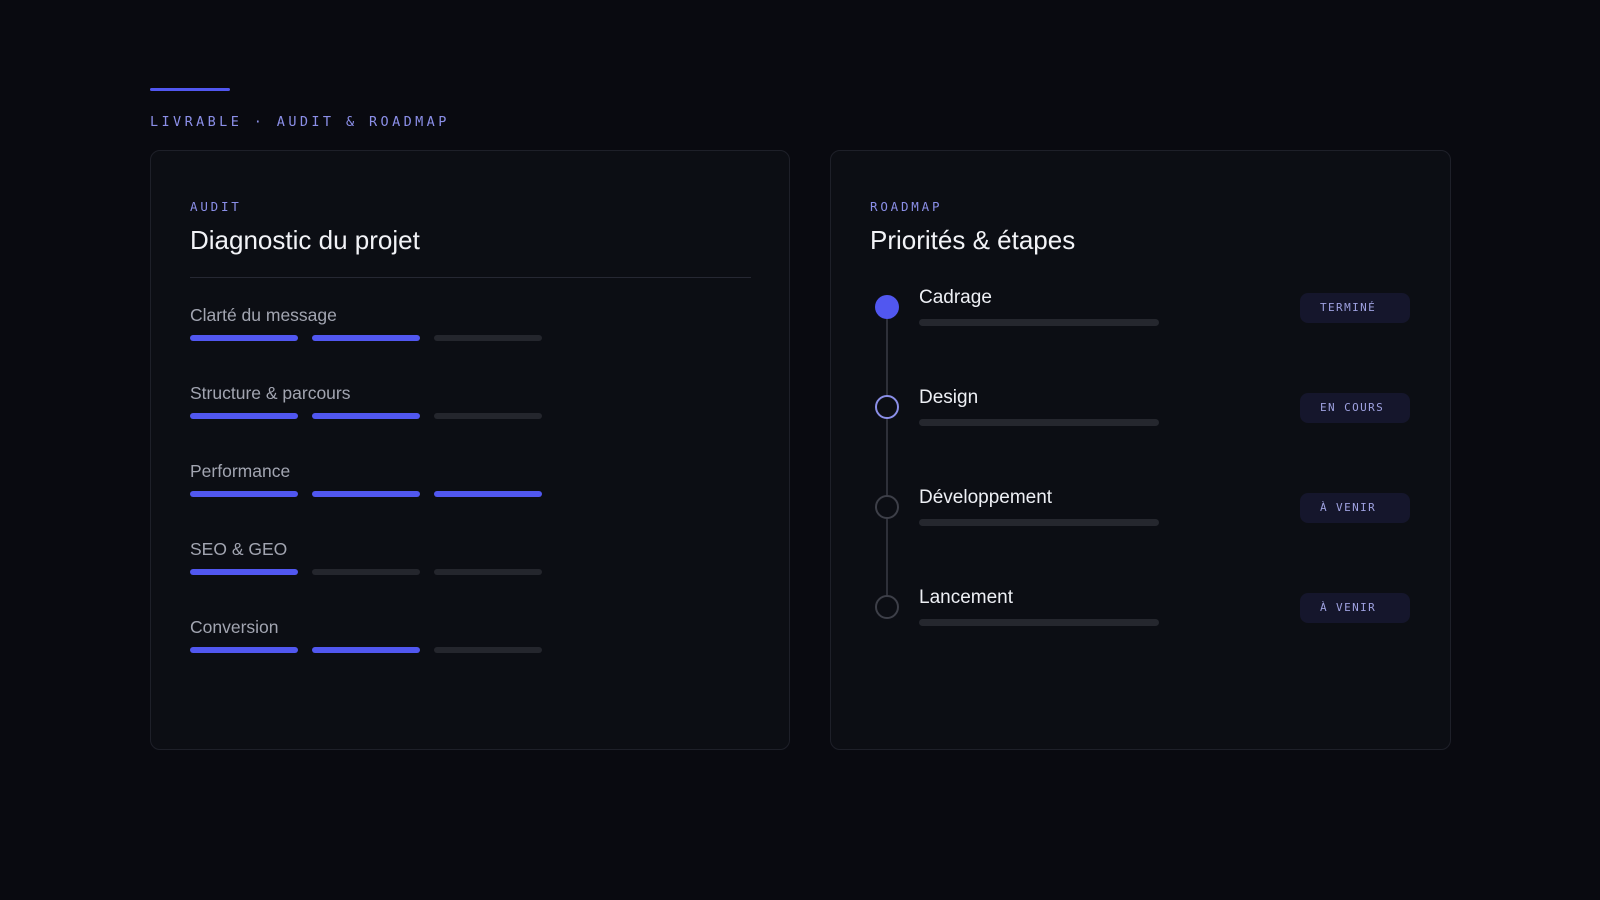 This screenshot has width=1600, height=900. What do you see at coordinates (1140, 337) in the screenshot?
I see `roadmap-step: Cadrage TERMINÉ` at bounding box center [1140, 337].